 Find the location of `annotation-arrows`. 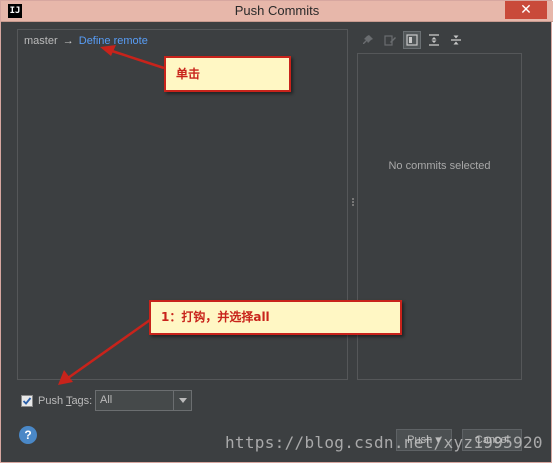

annotation-arrows is located at coordinates (111, 215).